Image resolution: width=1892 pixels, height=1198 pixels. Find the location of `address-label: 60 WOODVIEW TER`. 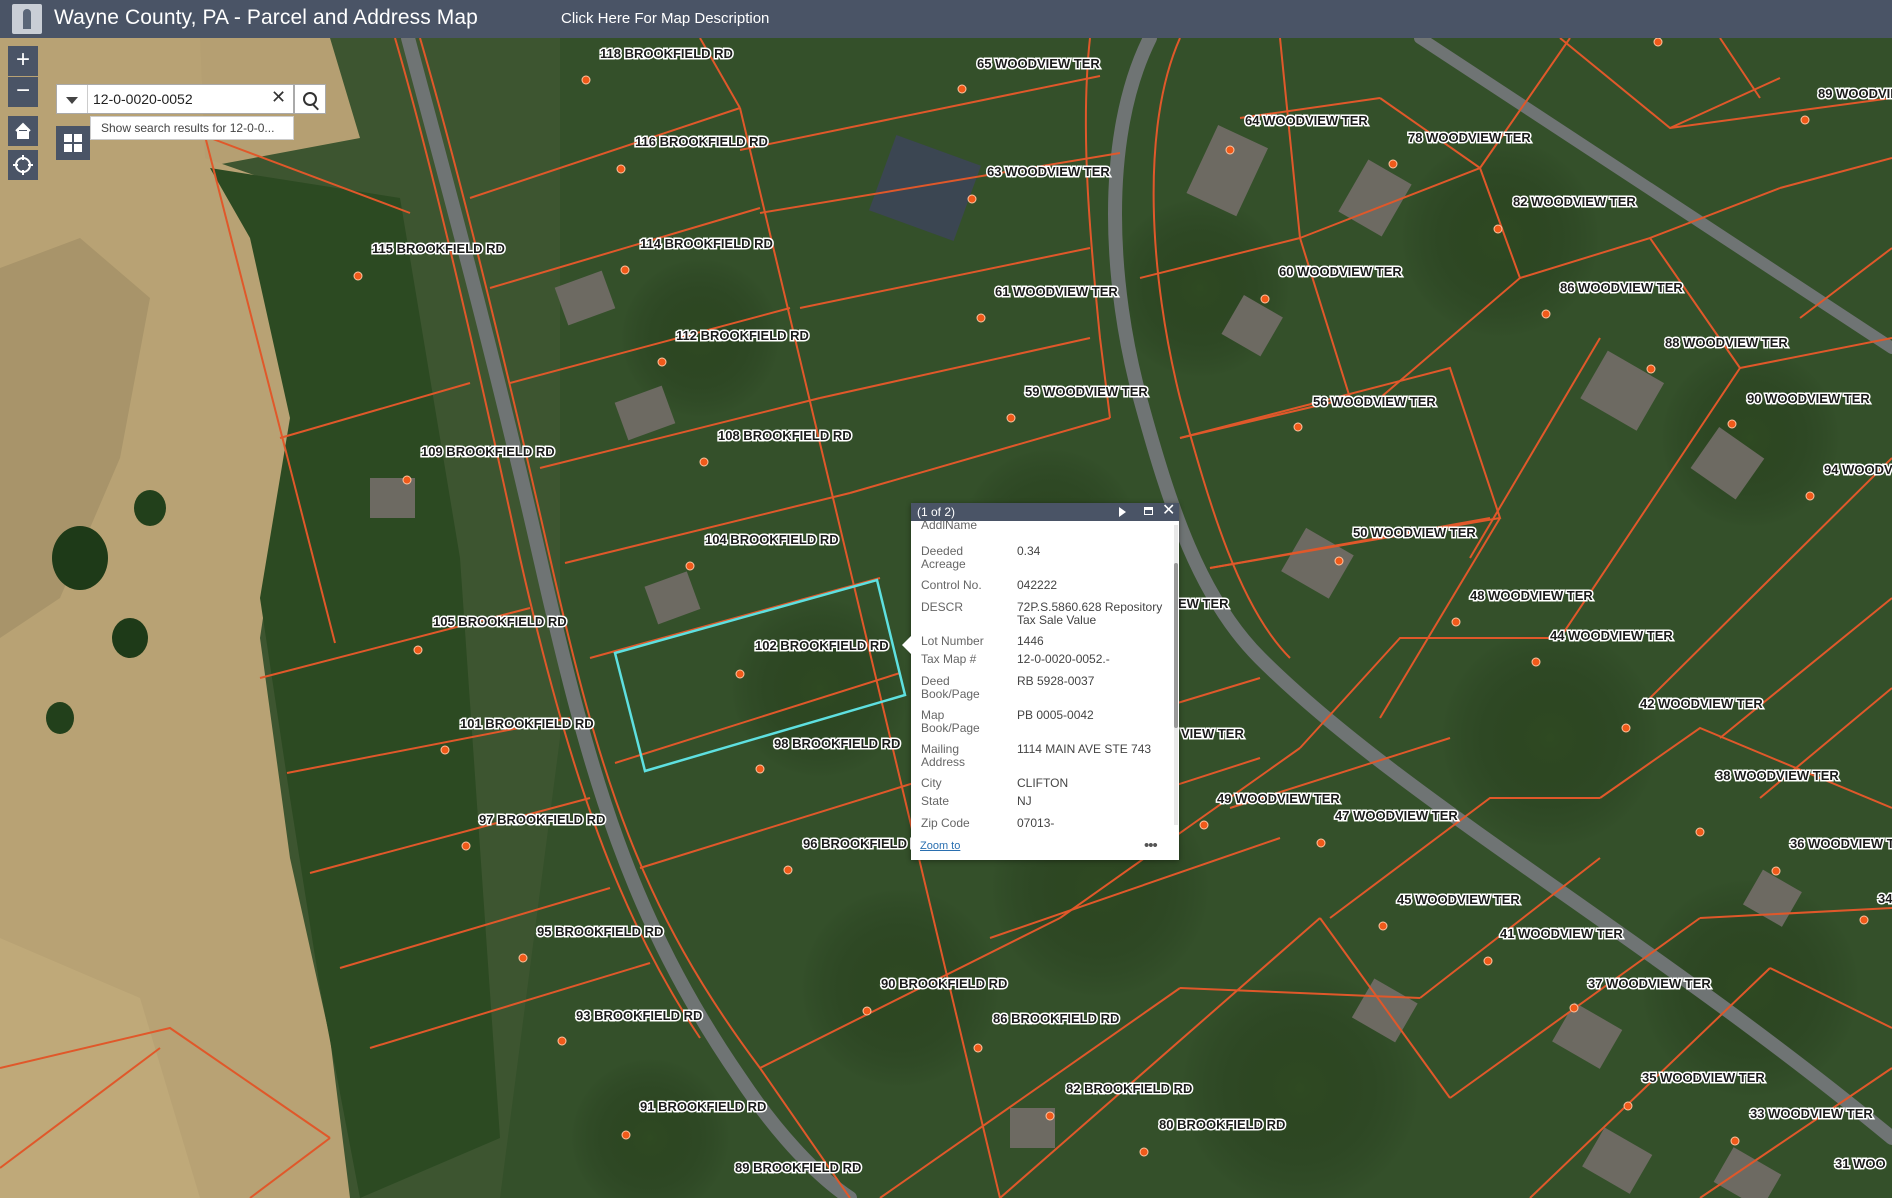

address-label: 60 WOODVIEW TER is located at coordinates (1340, 271).